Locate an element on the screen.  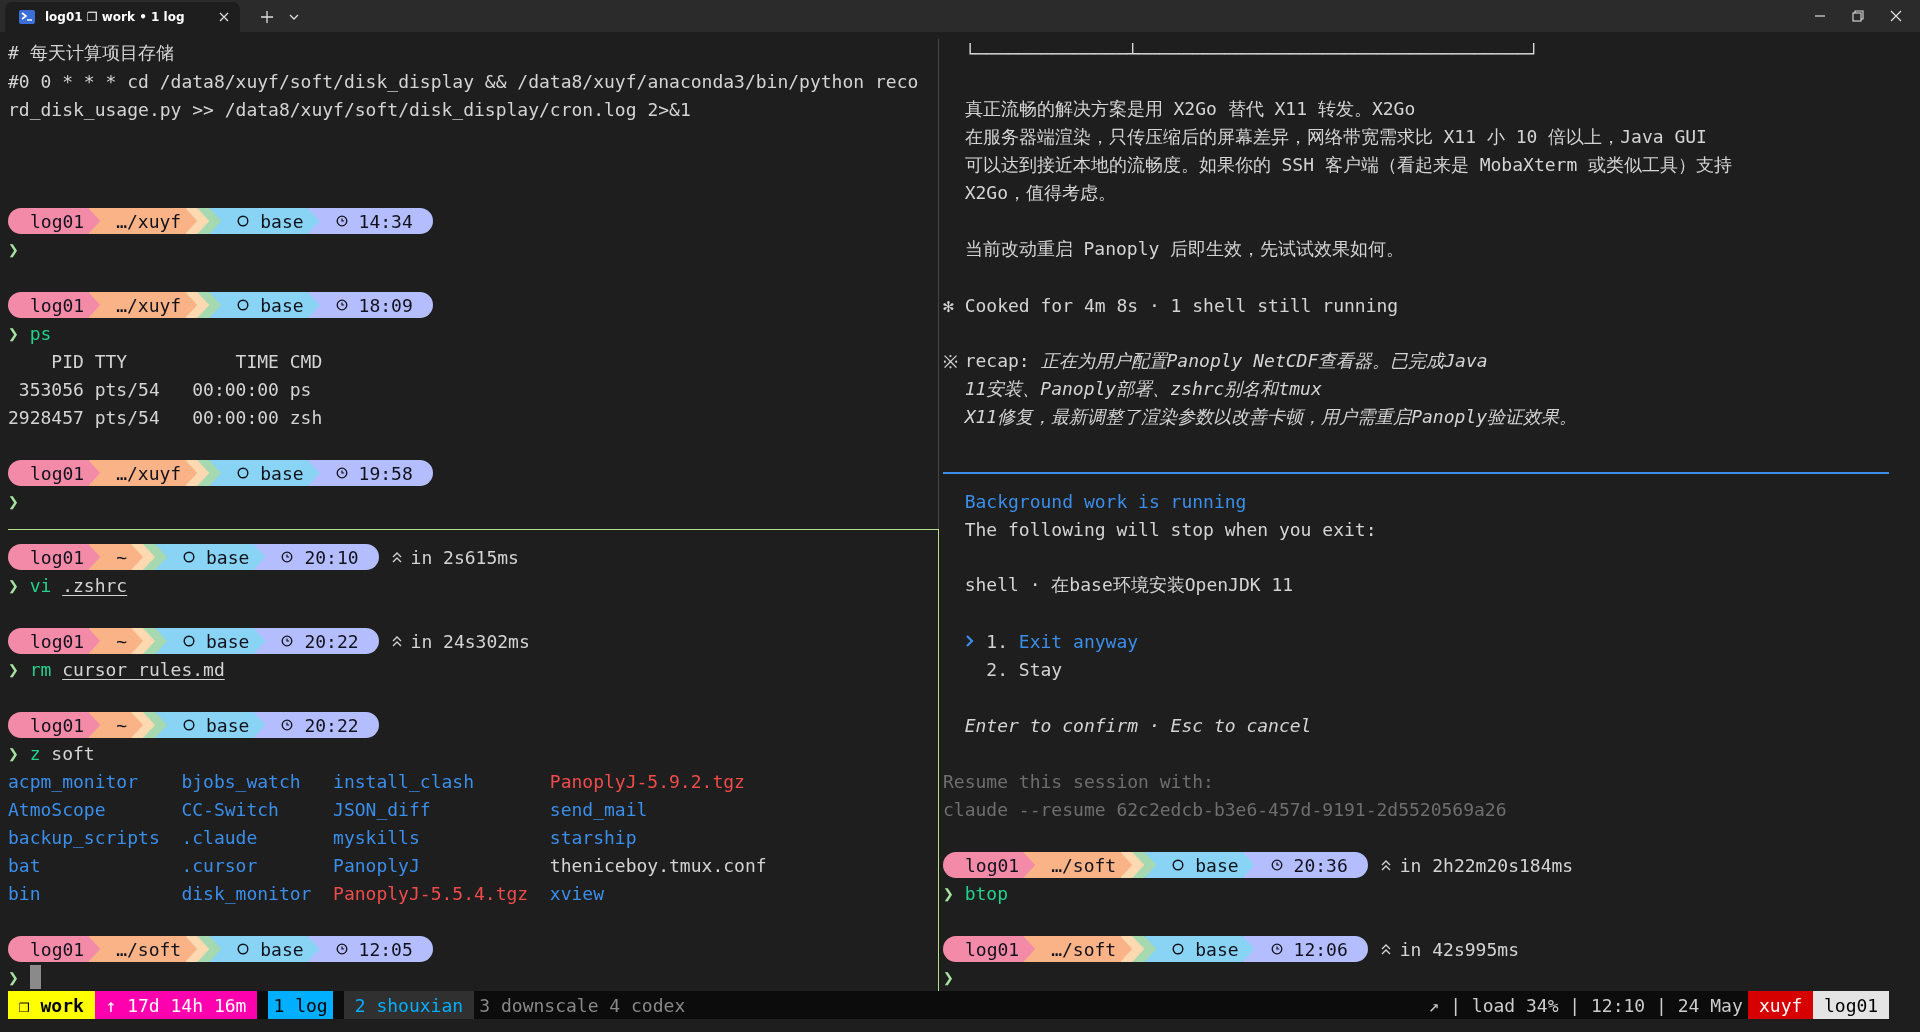
status-marker: ✻ is located at coordinates (948, 305).